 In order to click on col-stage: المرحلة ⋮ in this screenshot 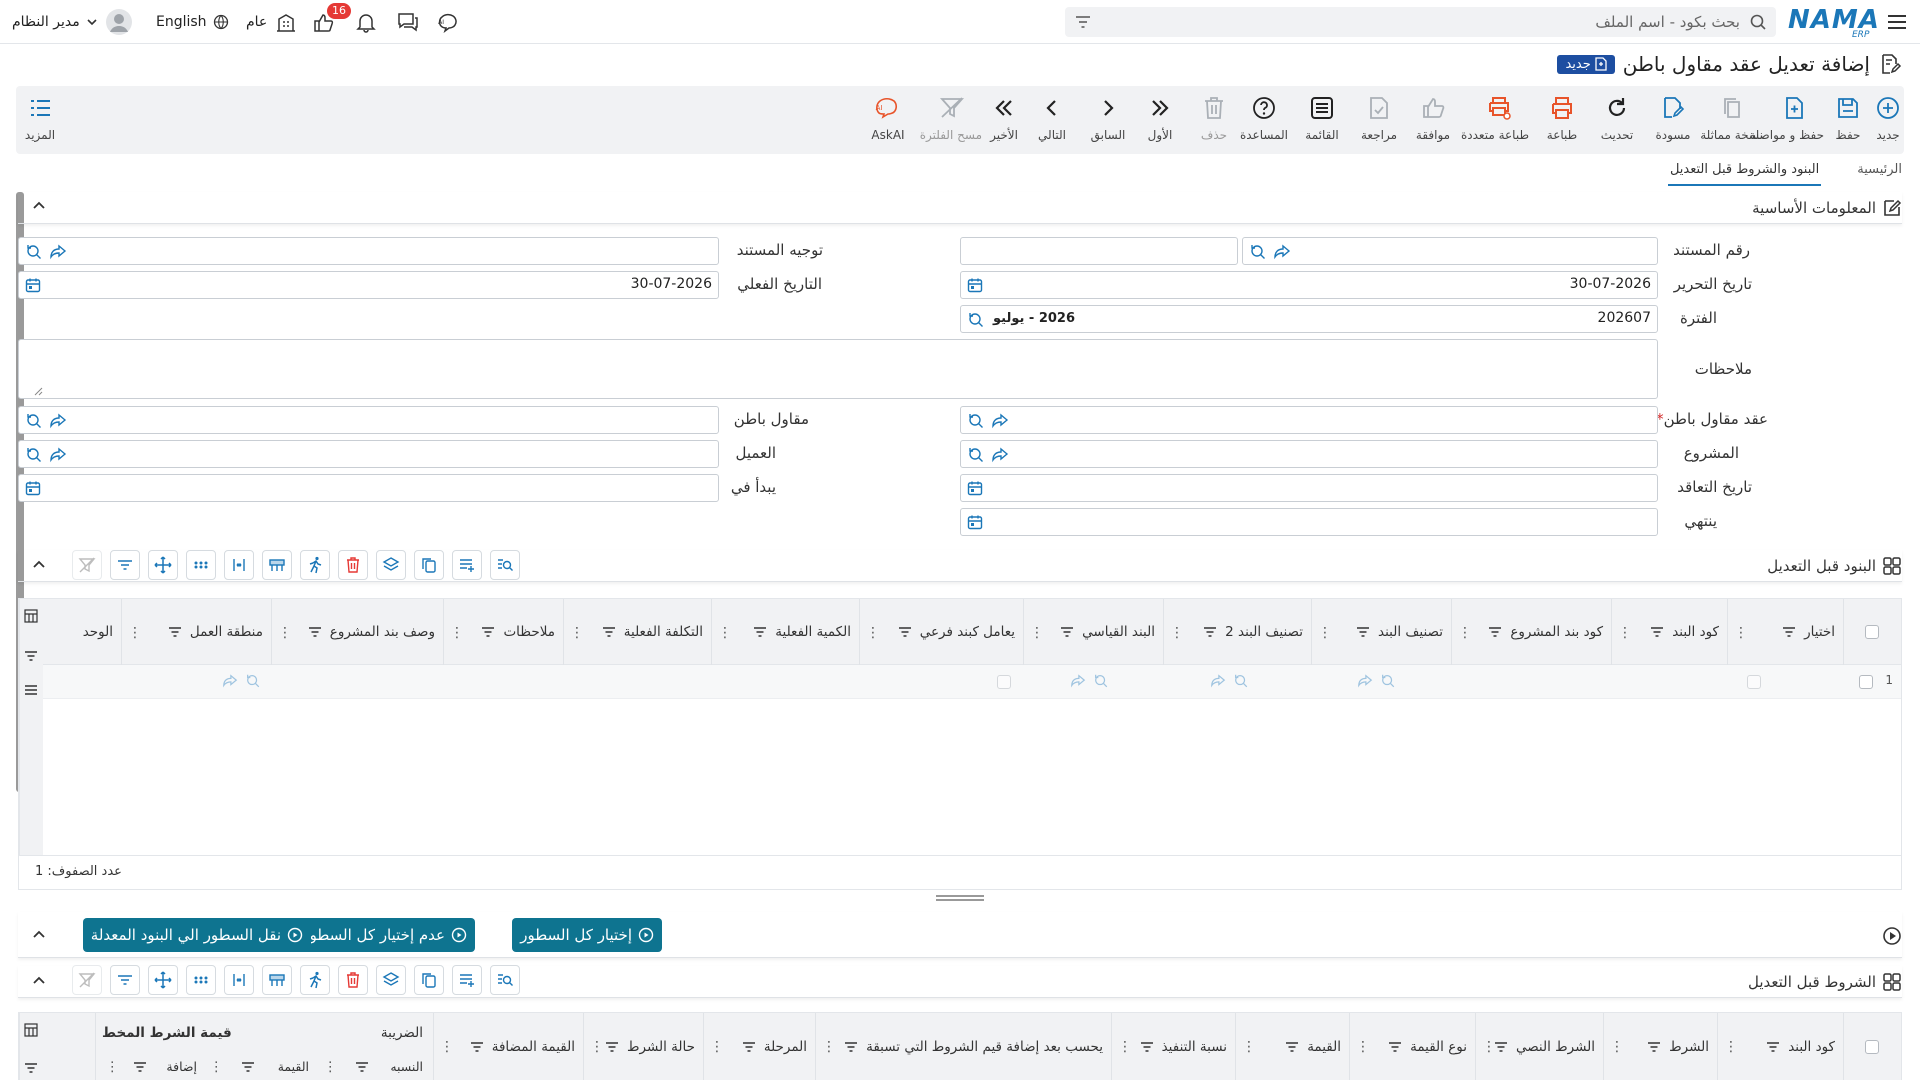, I will do `click(759, 1046)`.